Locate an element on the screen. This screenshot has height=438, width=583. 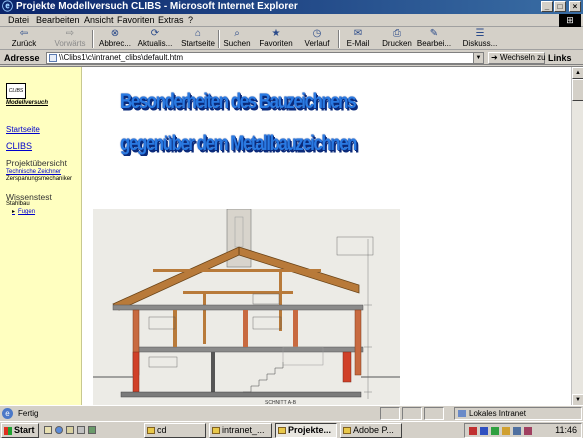
address-input: \\Clibs1\c\intranet_clibs\default.htm ▼ is located at coordinates (265, 58).